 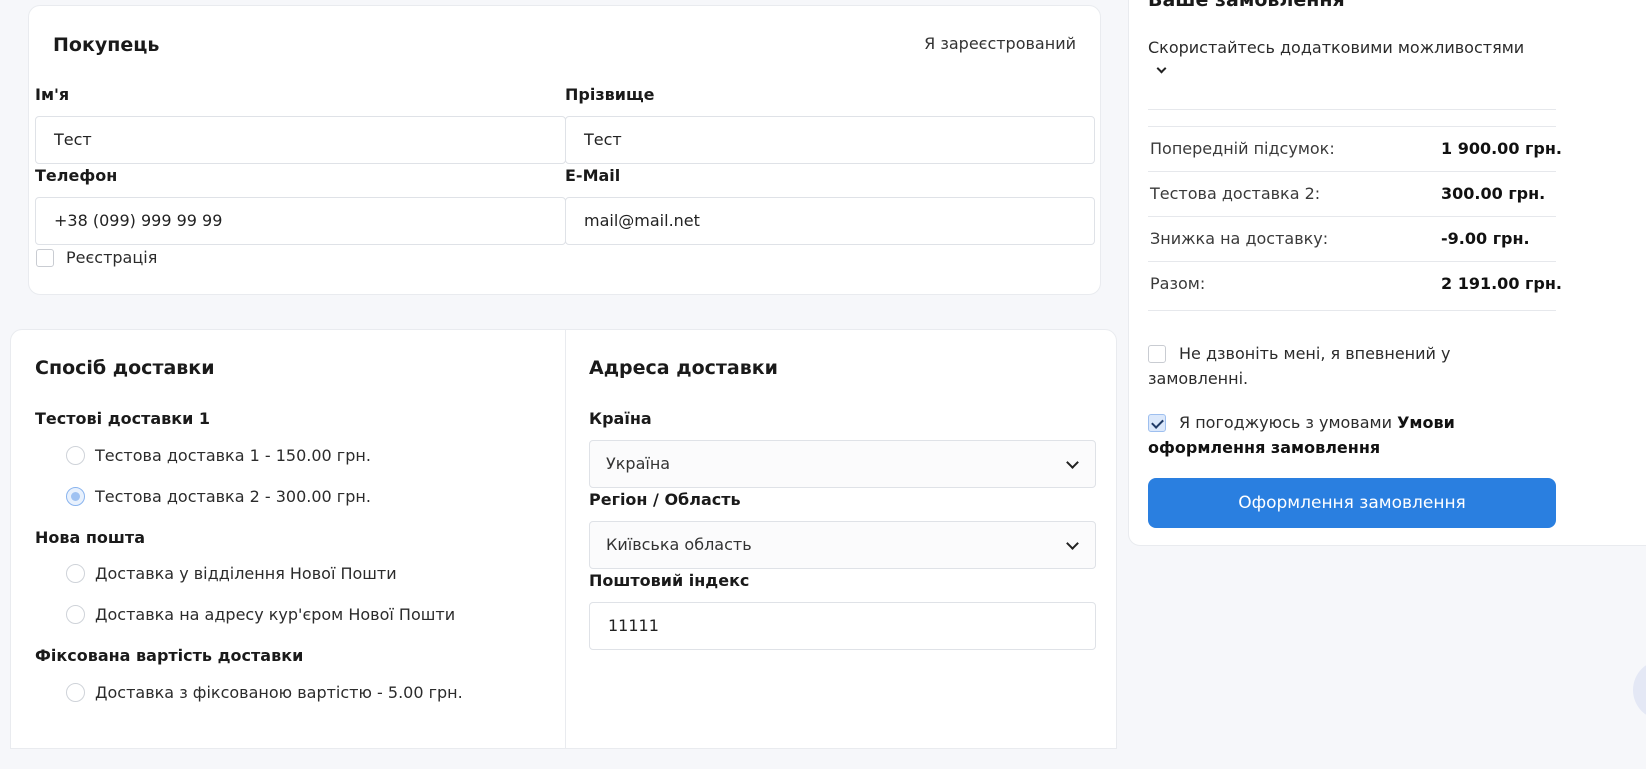 What do you see at coordinates (1352, 503) in the screenshot?
I see `submit-order-button: Оформлення замовлення` at bounding box center [1352, 503].